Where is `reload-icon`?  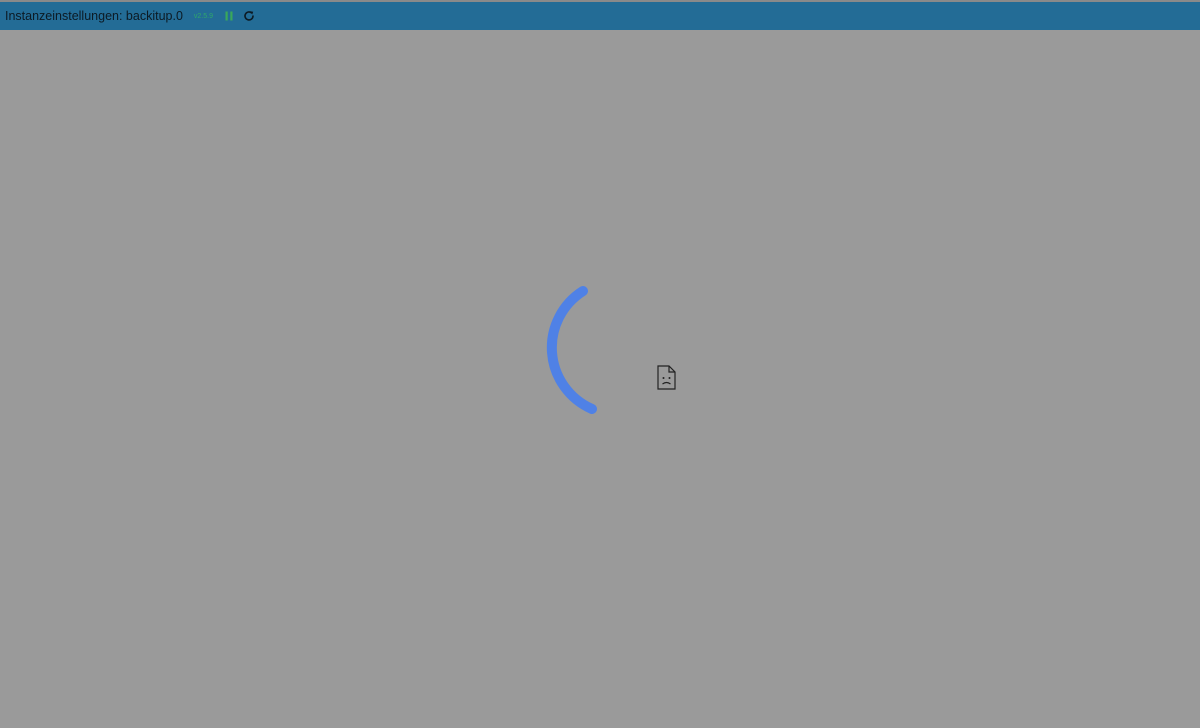 reload-icon is located at coordinates (249, 16).